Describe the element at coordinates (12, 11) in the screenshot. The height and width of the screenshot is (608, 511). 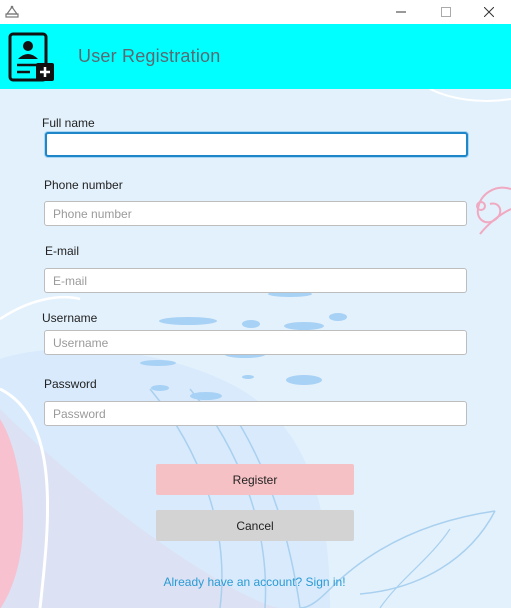
I see `app-icon` at that location.